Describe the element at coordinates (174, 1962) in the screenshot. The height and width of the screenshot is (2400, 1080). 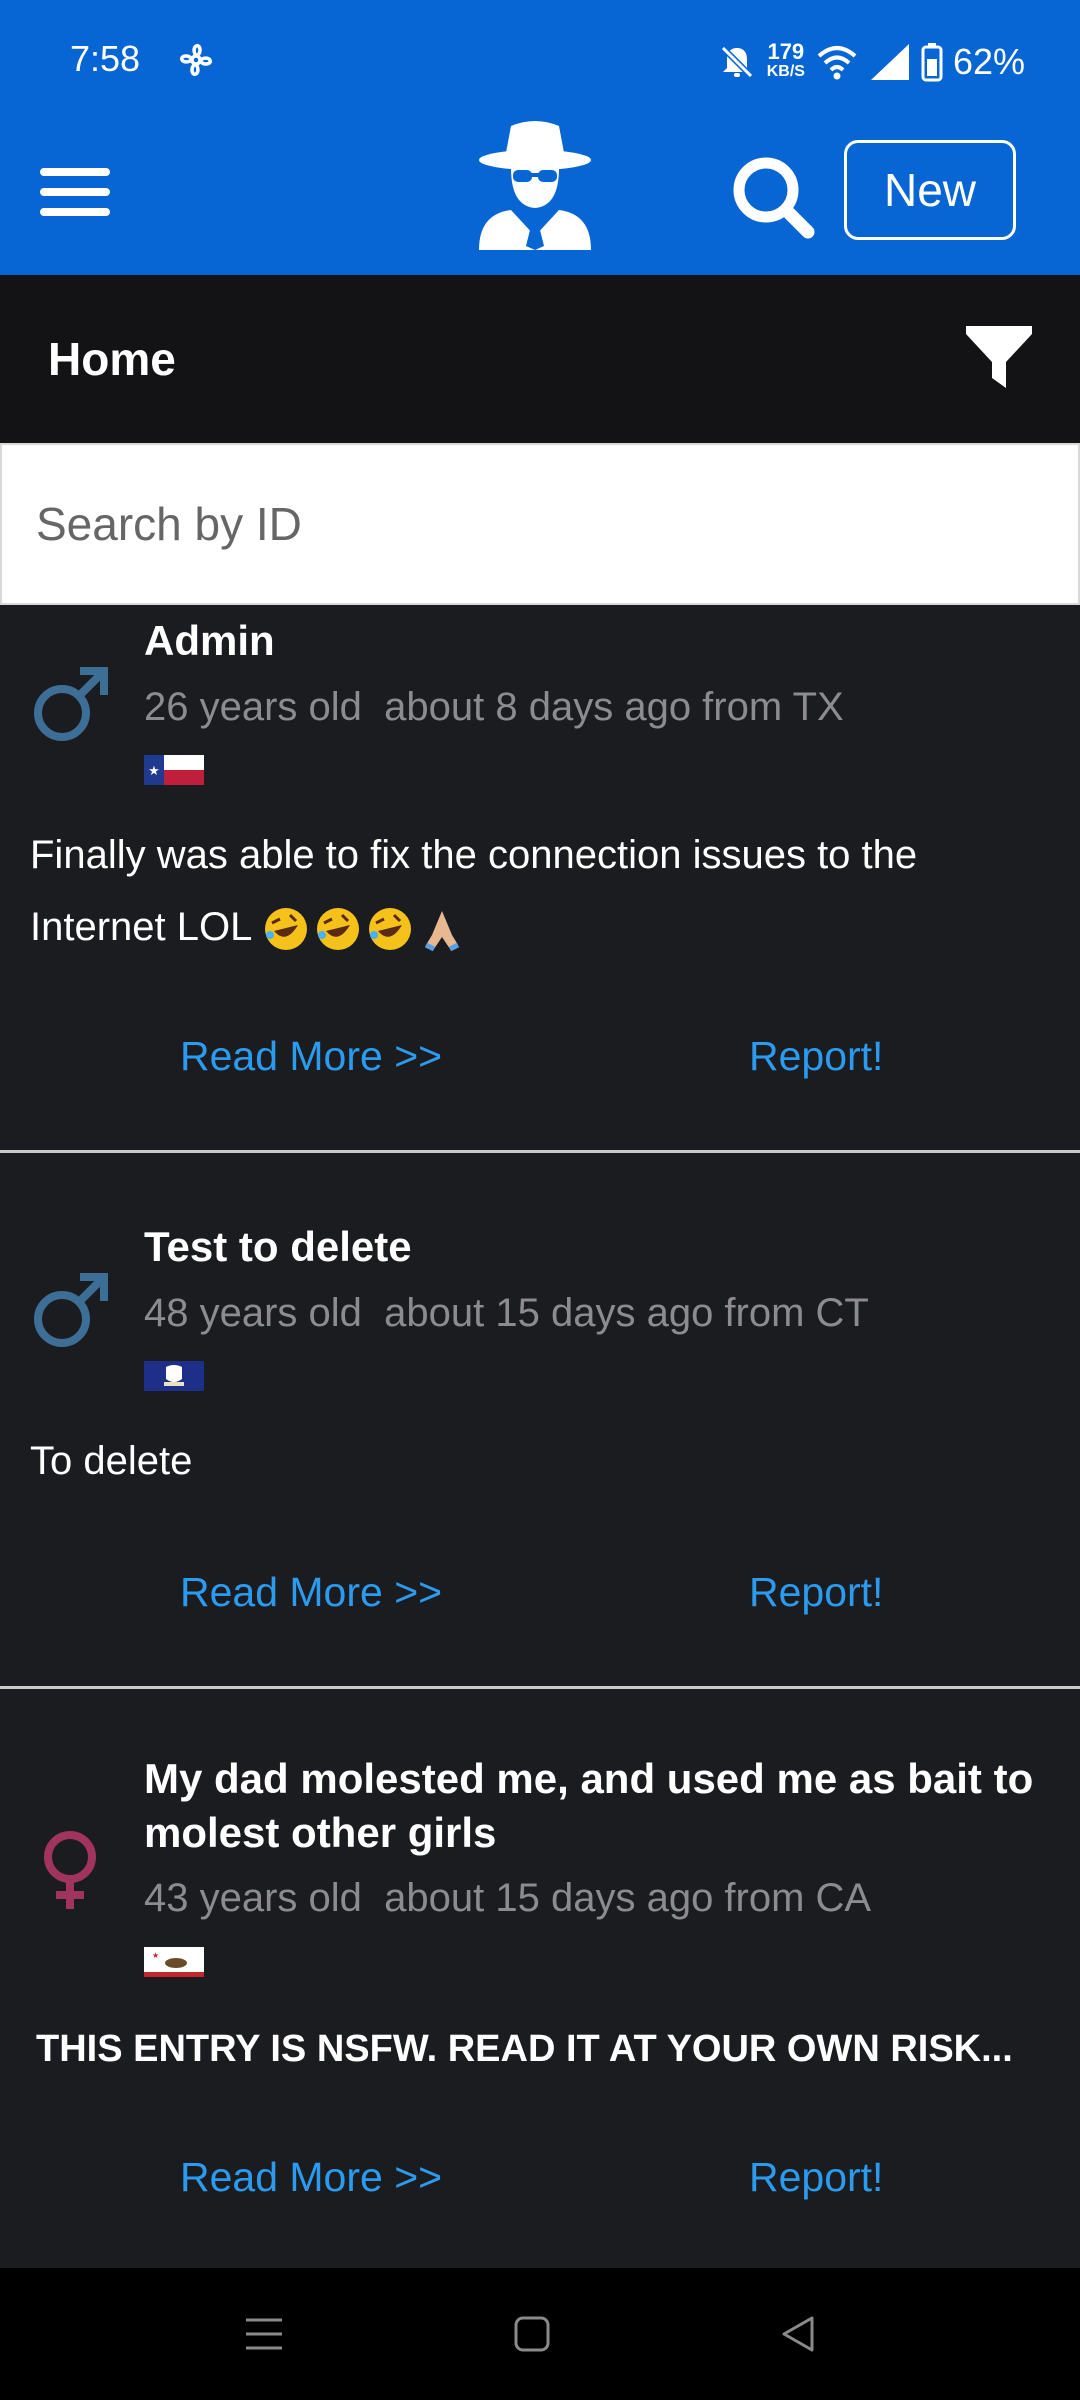
I see `california-flag-icon: ★` at that location.